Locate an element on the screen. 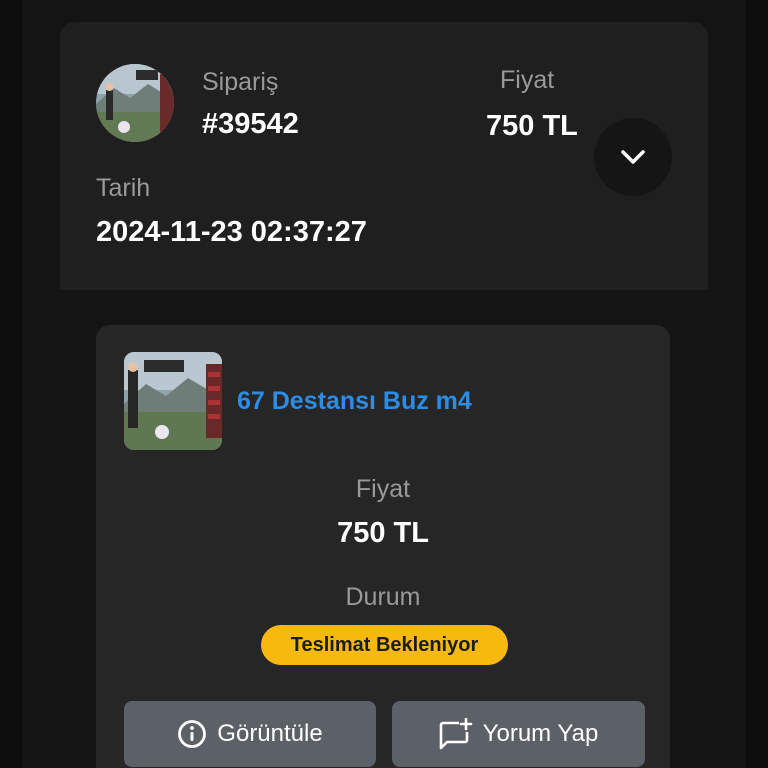 The width and height of the screenshot is (768, 768). item-thumbnail is located at coordinates (173, 401).